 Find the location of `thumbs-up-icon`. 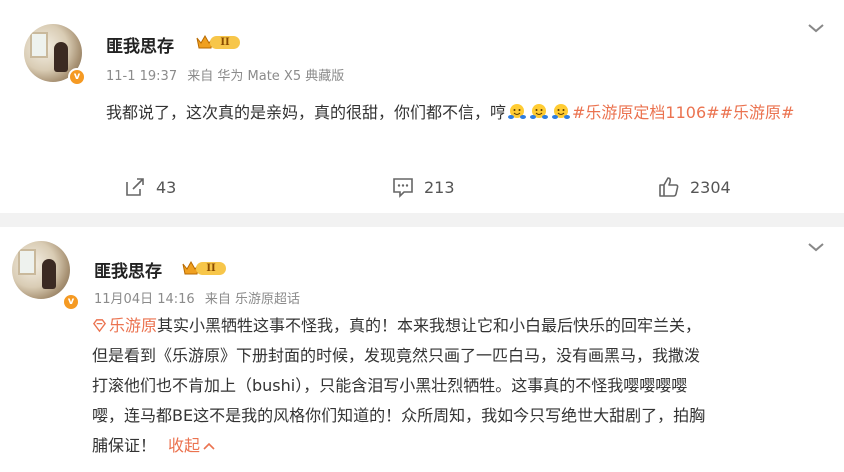

thumbs-up-icon is located at coordinates (669, 187).